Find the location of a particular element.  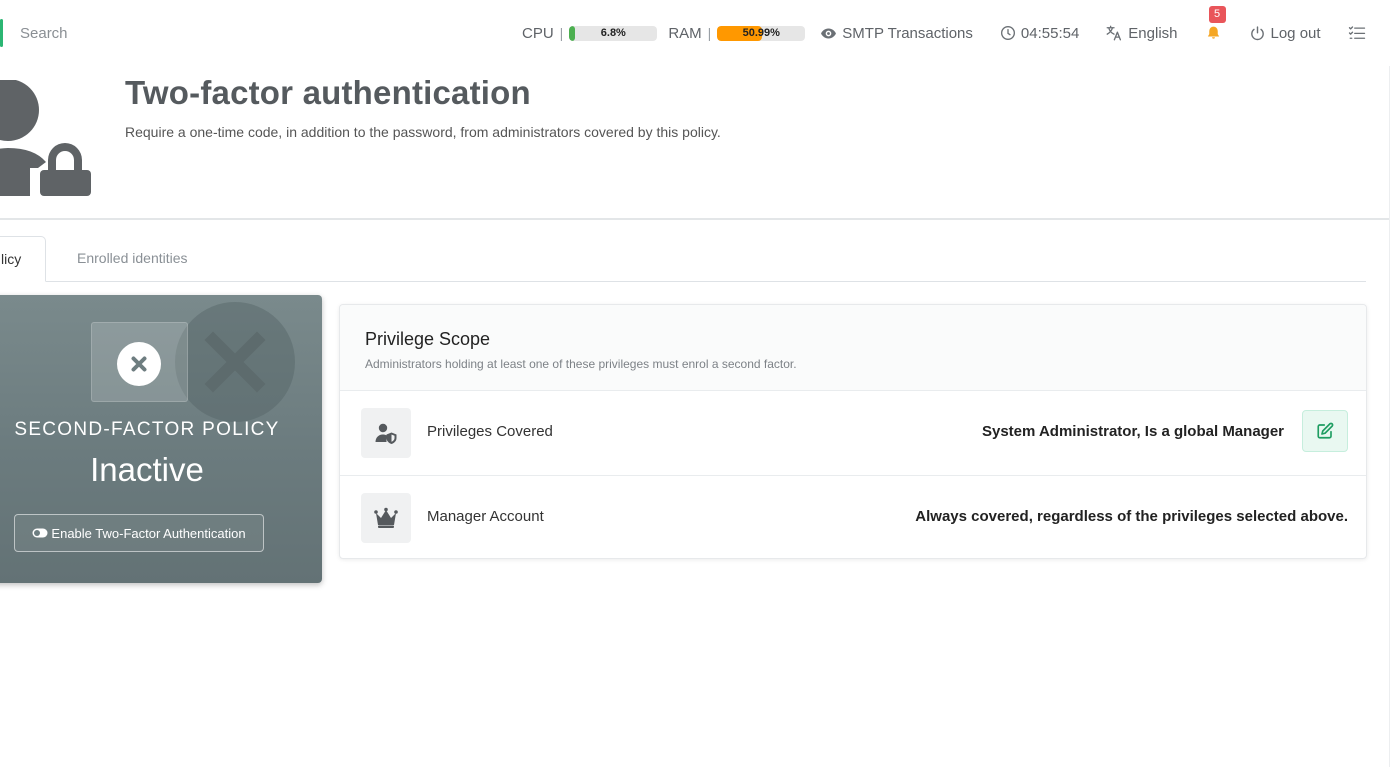

ram-label: RAM is located at coordinates (685, 33).